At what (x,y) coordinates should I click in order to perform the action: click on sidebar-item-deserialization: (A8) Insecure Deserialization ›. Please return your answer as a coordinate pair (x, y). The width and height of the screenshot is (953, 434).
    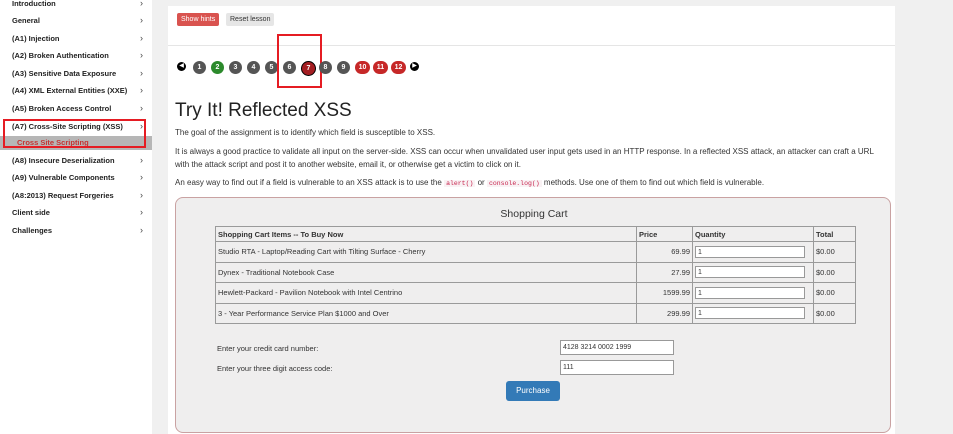
    Looking at the image, I should click on (76, 160).